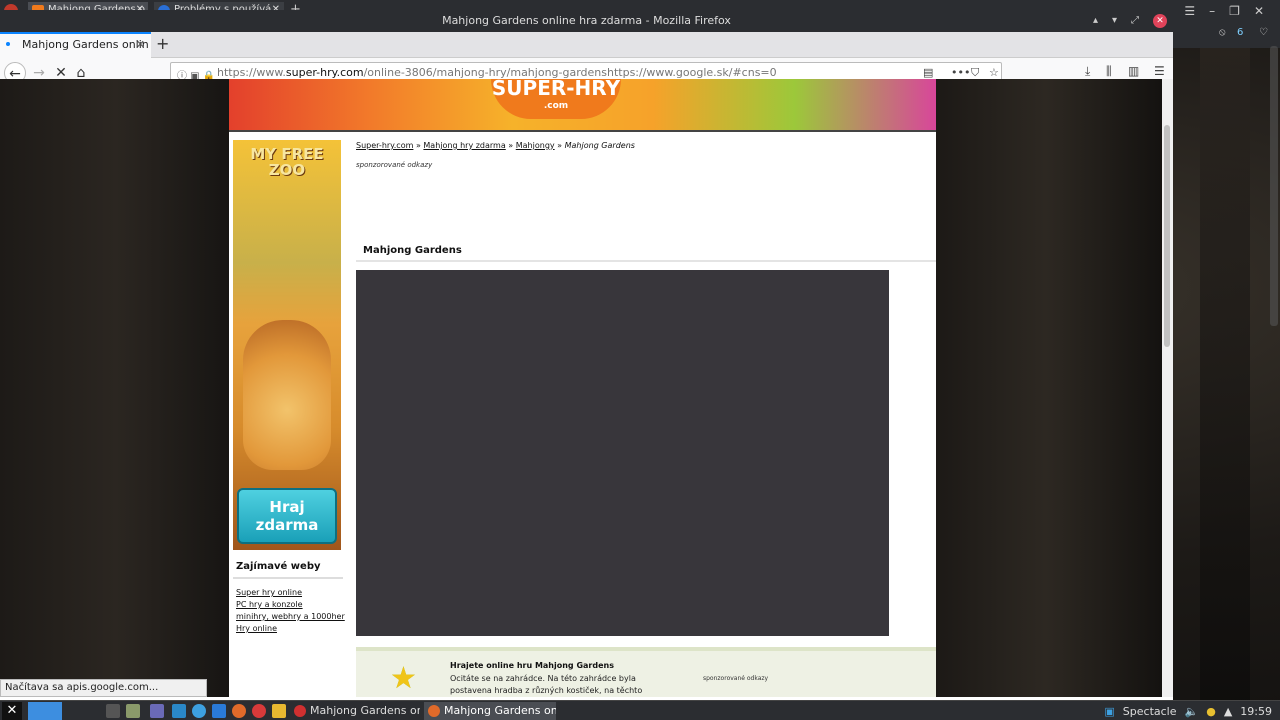 Image resolution: width=1280 pixels, height=720 pixels. I want to click on sidebar-heading: Zajímavé weby, so click(278, 566).